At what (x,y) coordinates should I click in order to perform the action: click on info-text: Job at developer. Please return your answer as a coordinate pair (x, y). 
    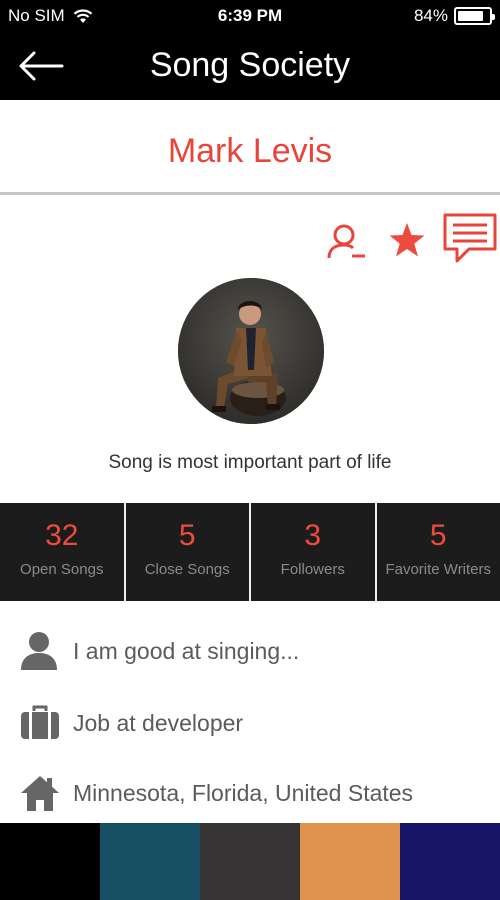
    Looking at the image, I should click on (158, 723).